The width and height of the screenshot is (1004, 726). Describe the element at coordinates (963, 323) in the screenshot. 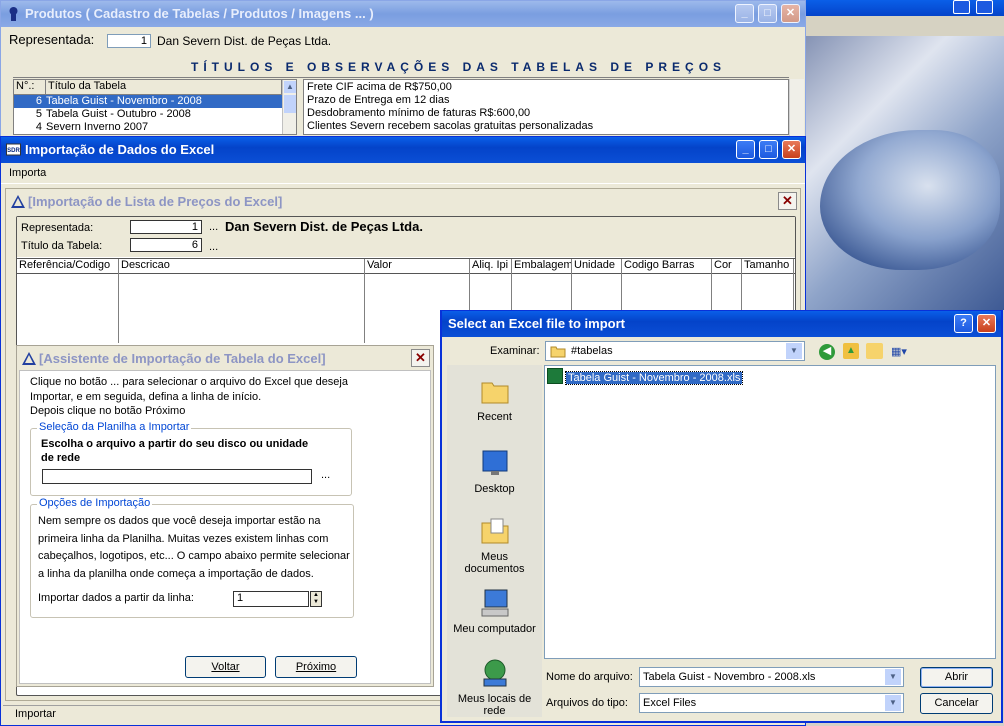

I see `help-button: ?` at that location.